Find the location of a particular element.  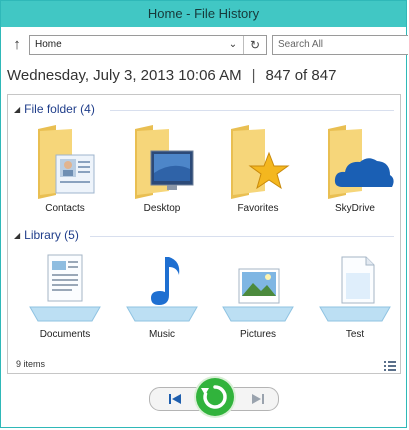

details-view-icon is located at coordinates (390, 364).